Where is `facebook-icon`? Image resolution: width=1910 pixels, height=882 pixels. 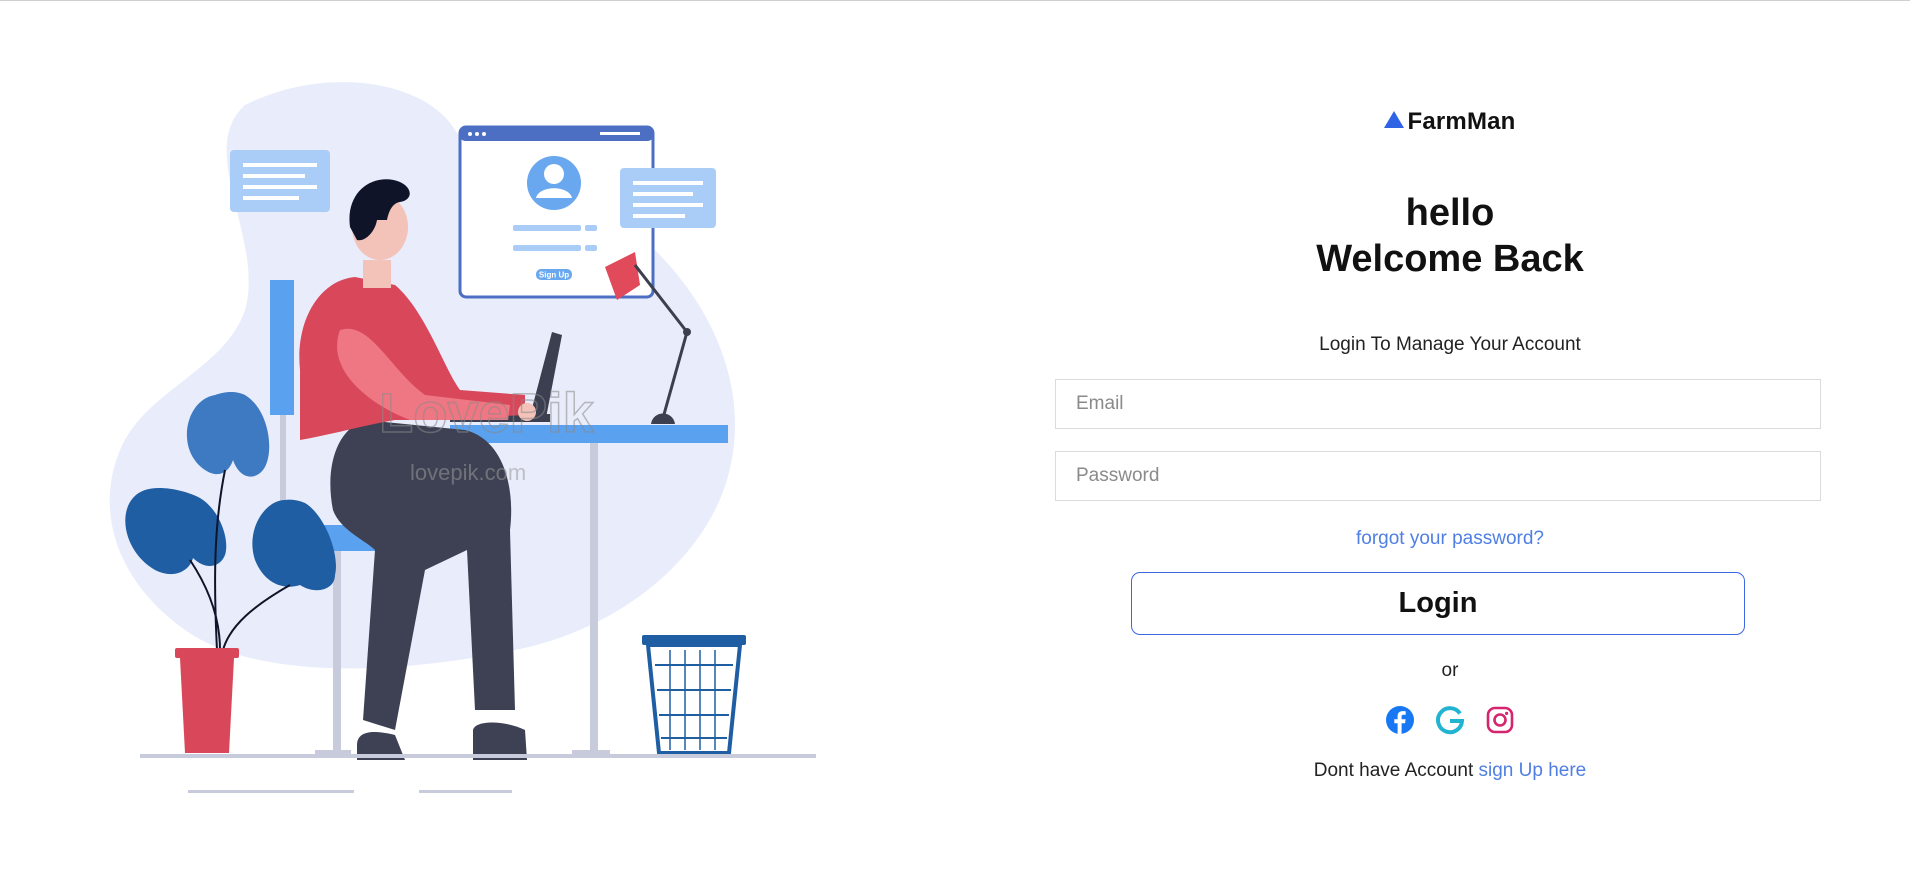 facebook-icon is located at coordinates (1400, 720).